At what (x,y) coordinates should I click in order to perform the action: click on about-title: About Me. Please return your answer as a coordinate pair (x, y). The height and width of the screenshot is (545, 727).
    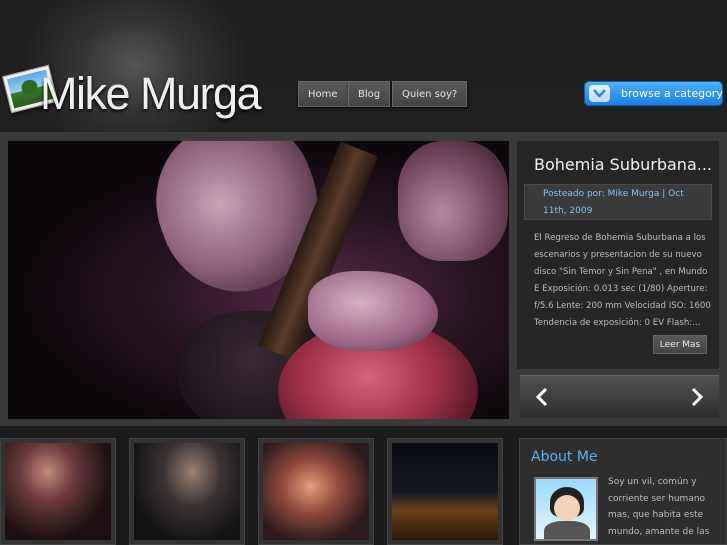
    Looking at the image, I should click on (564, 457).